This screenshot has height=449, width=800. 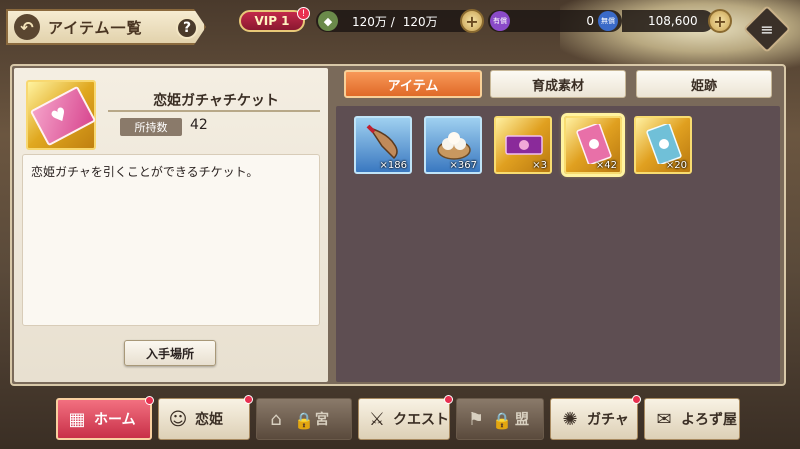 I want to click on free-gems-bar: 108,600, so click(x=668, y=21).